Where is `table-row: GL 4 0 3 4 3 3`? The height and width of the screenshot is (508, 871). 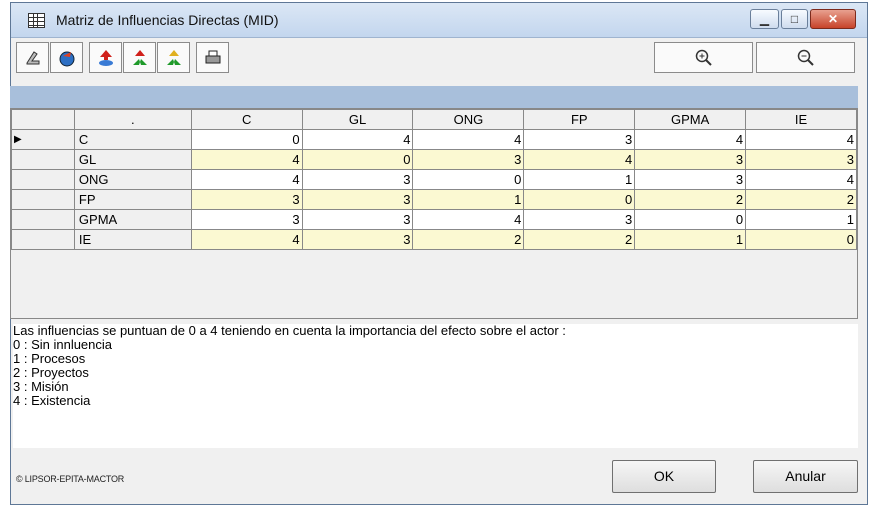 table-row: GL 4 0 3 4 3 3 is located at coordinates (434, 159).